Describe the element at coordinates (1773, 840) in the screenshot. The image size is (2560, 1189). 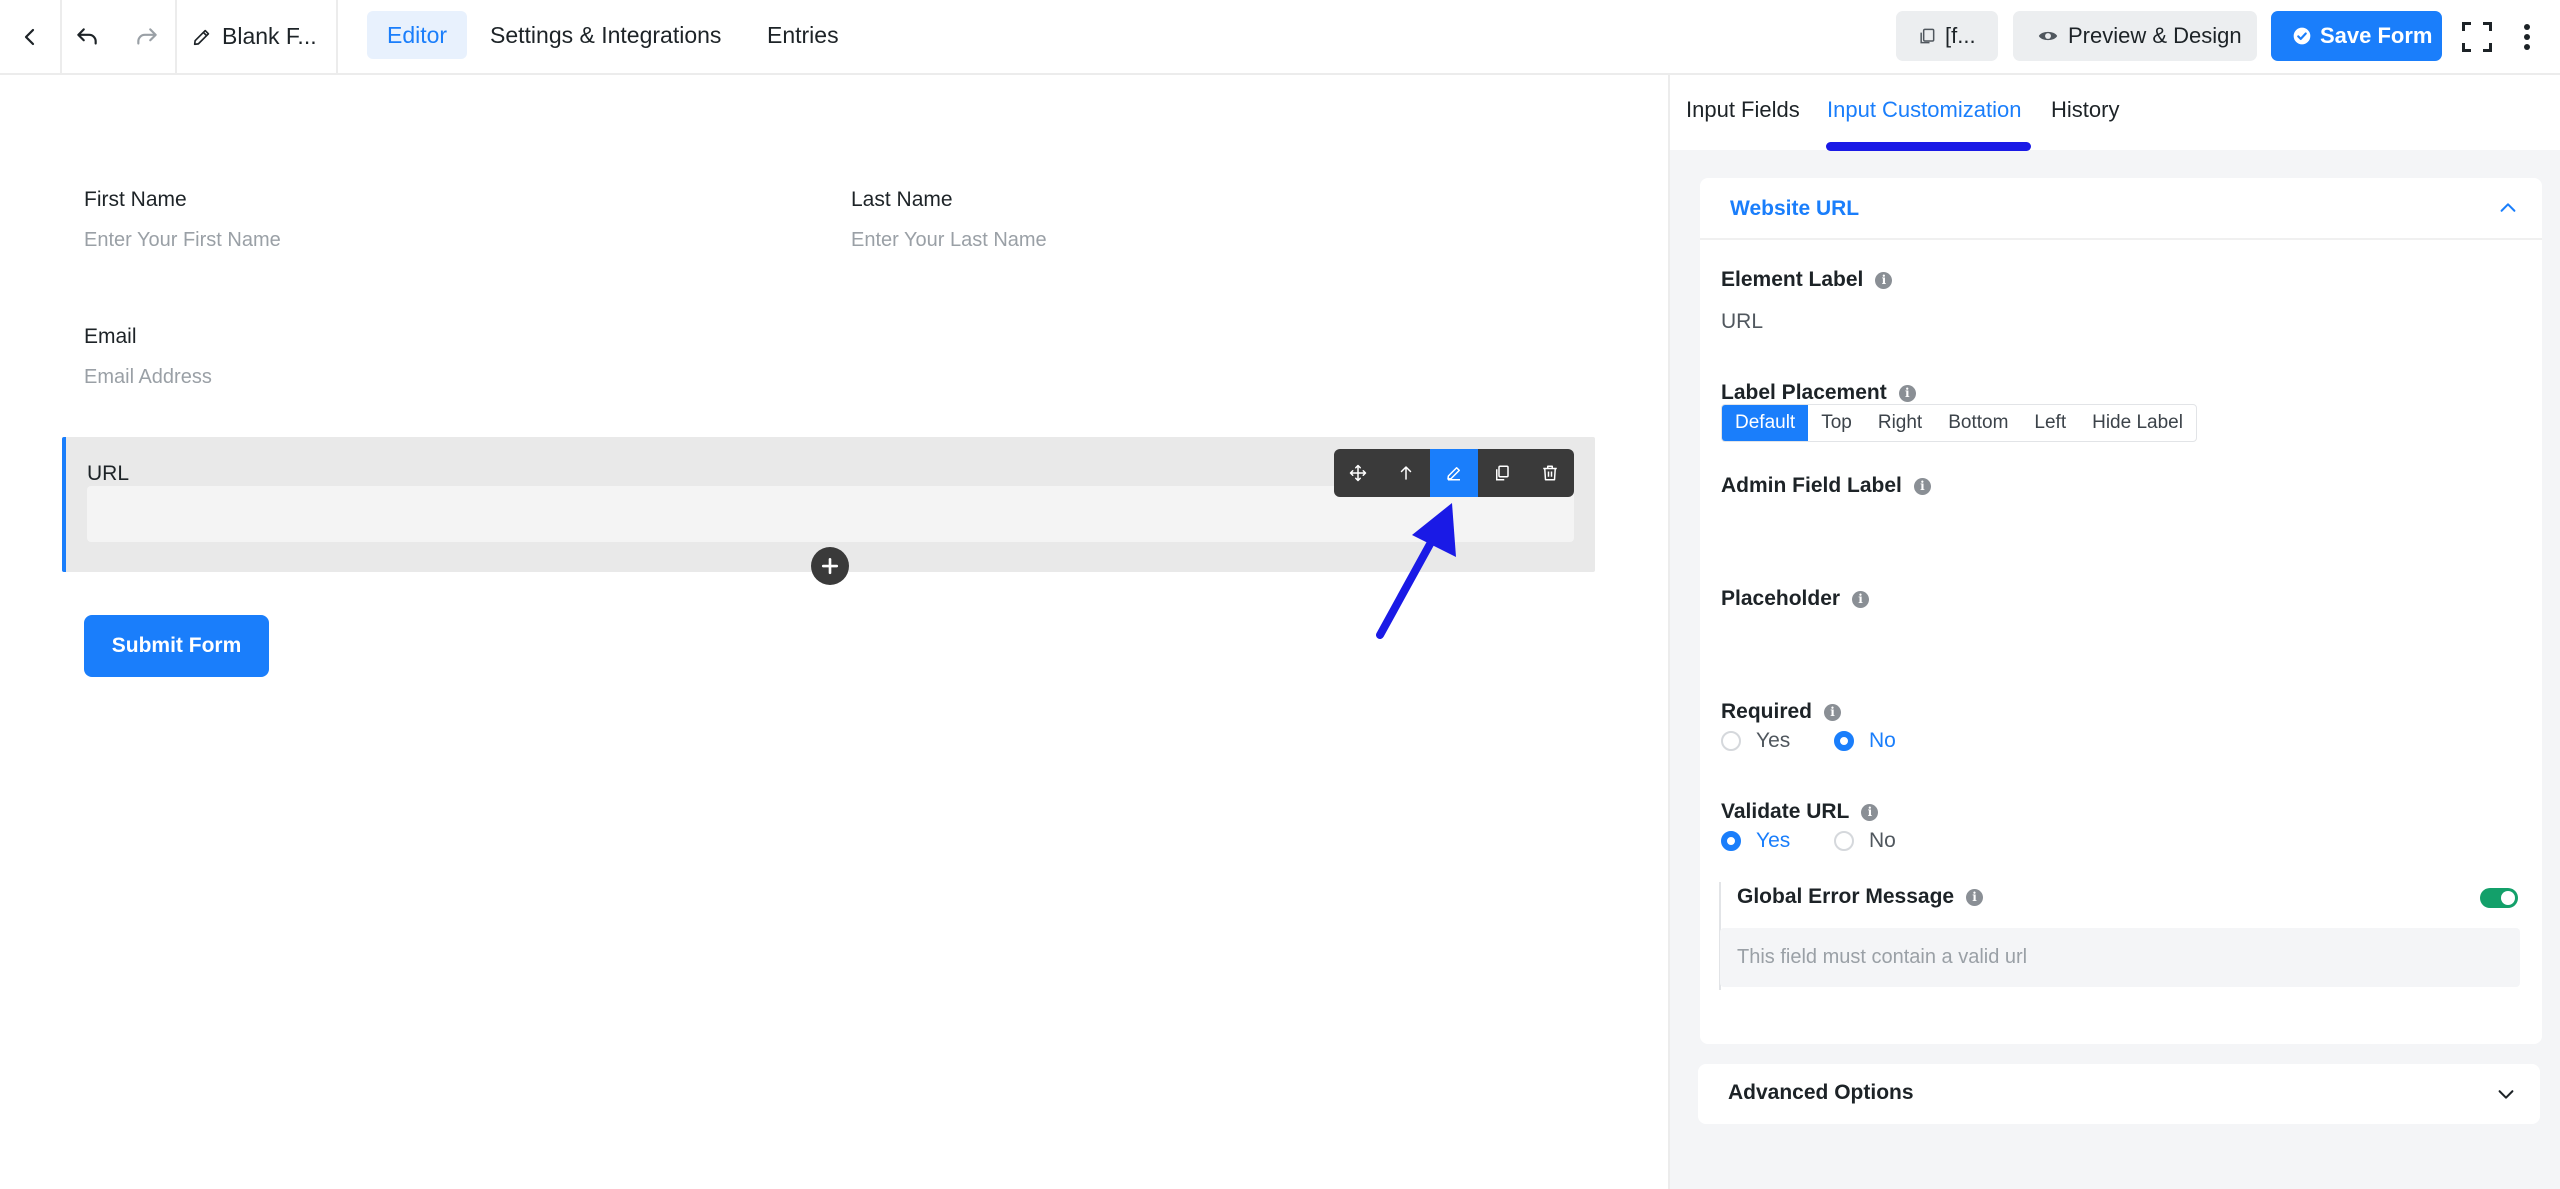
I see `validate-yes-label: Yes` at that location.